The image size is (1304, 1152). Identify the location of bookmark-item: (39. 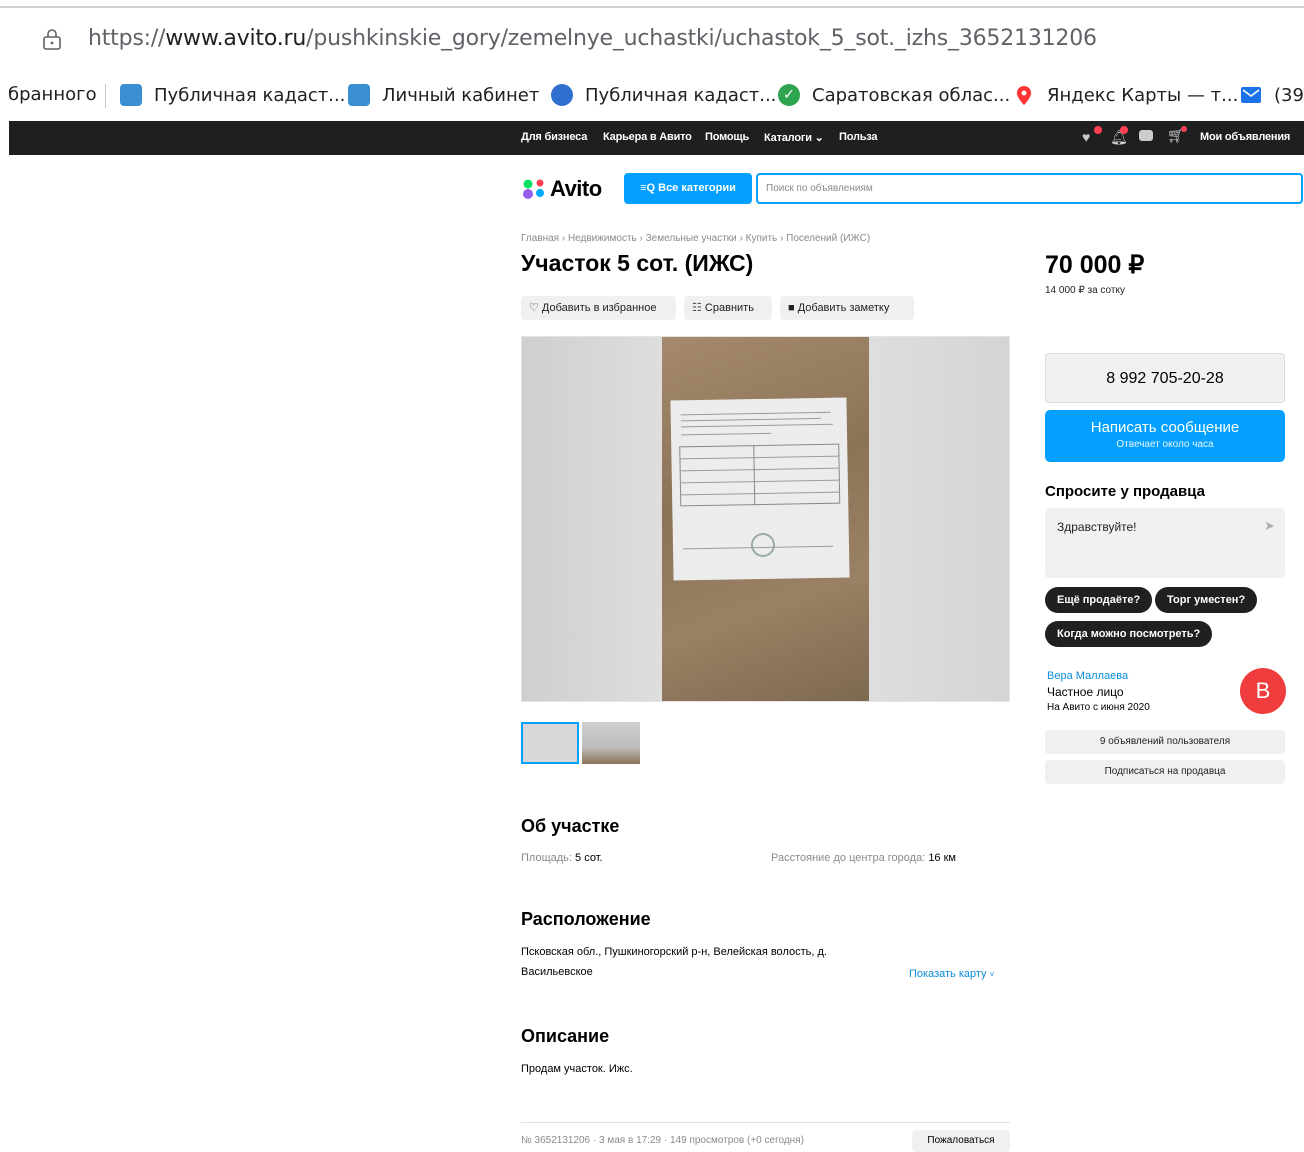
(1272, 95).